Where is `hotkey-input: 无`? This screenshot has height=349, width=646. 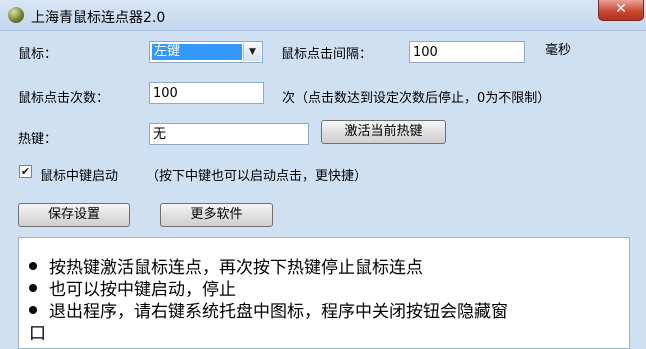
hotkey-input: 无 is located at coordinates (229, 134).